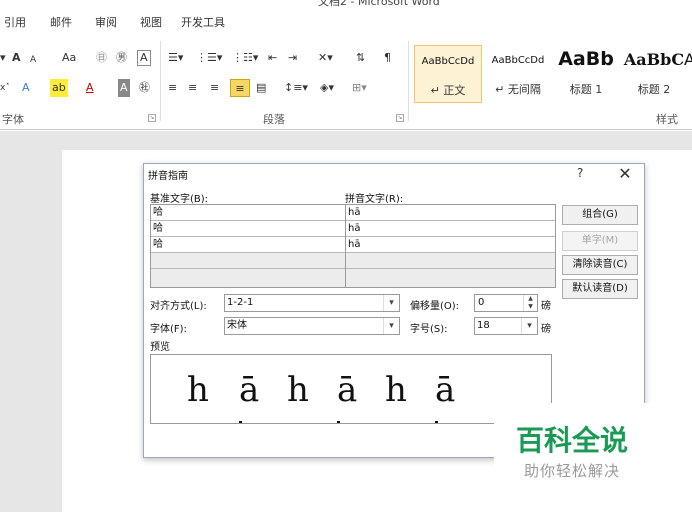 The width and height of the screenshot is (692, 512). I want to click on size-select: 18 ▾, so click(506, 326).